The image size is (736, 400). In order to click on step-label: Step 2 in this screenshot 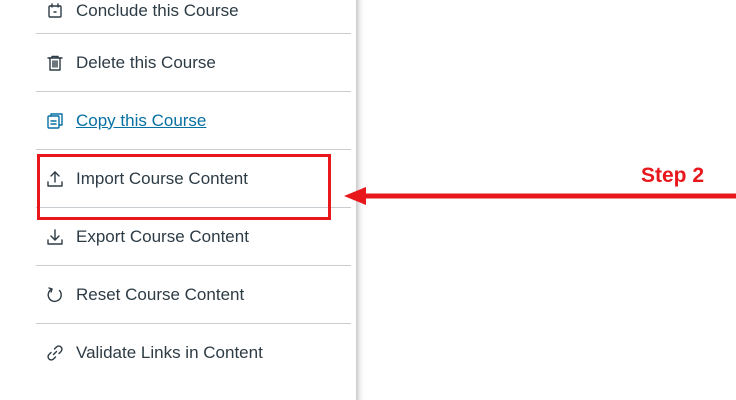, I will do `click(673, 175)`.